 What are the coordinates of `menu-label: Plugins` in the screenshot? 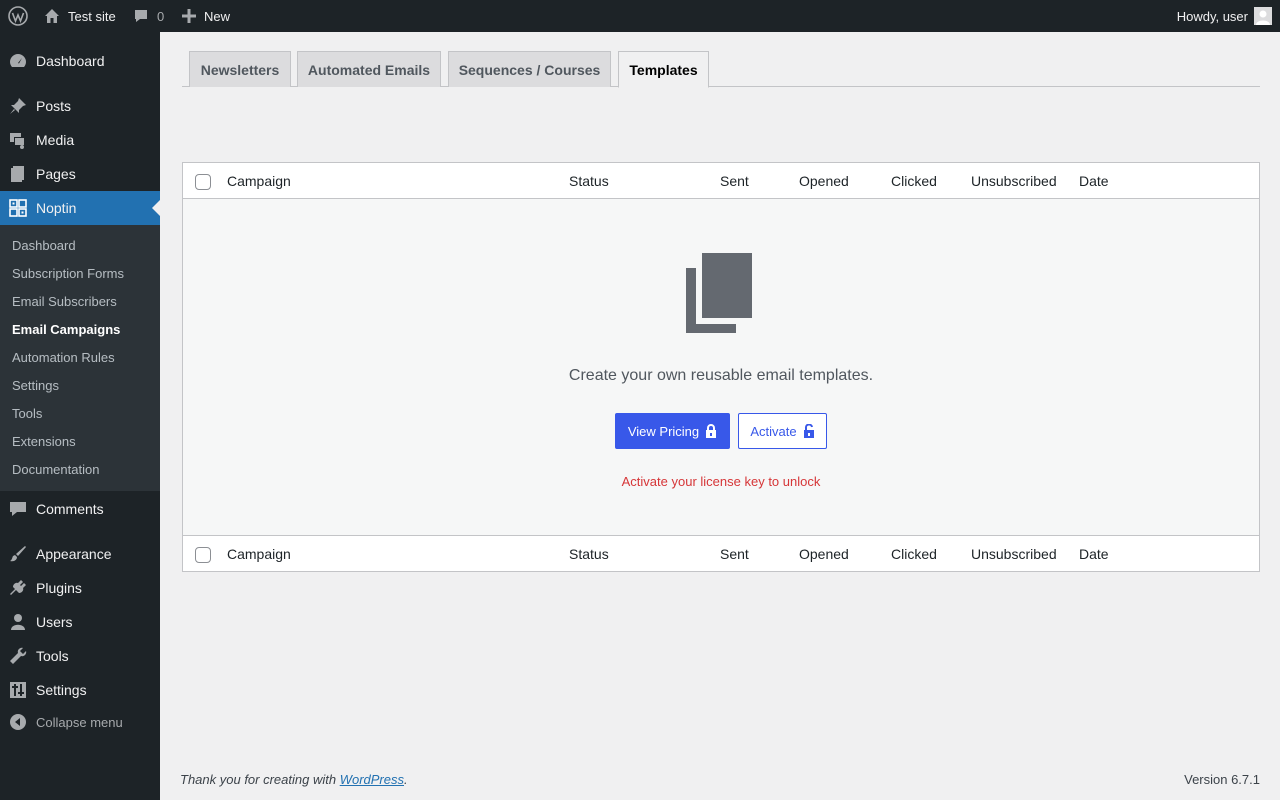 It's located at (59, 588).